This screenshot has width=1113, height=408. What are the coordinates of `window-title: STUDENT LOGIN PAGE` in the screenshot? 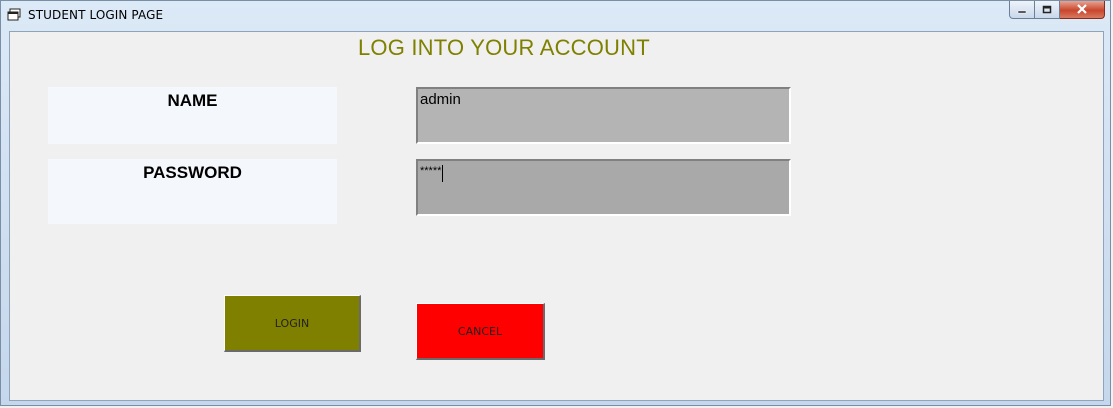 It's located at (96, 15).